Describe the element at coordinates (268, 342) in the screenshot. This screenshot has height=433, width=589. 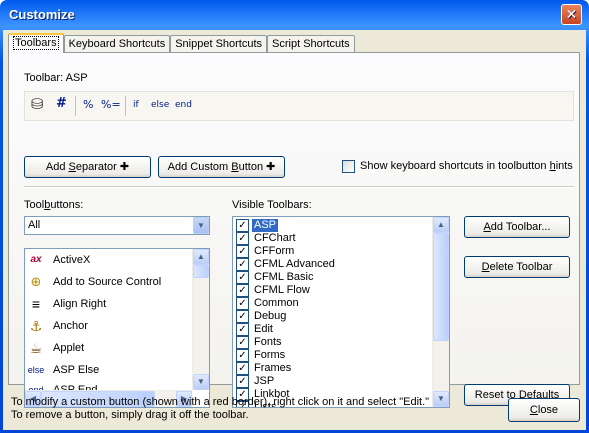
I see `toolbar-list-item-label: Fonts` at that location.